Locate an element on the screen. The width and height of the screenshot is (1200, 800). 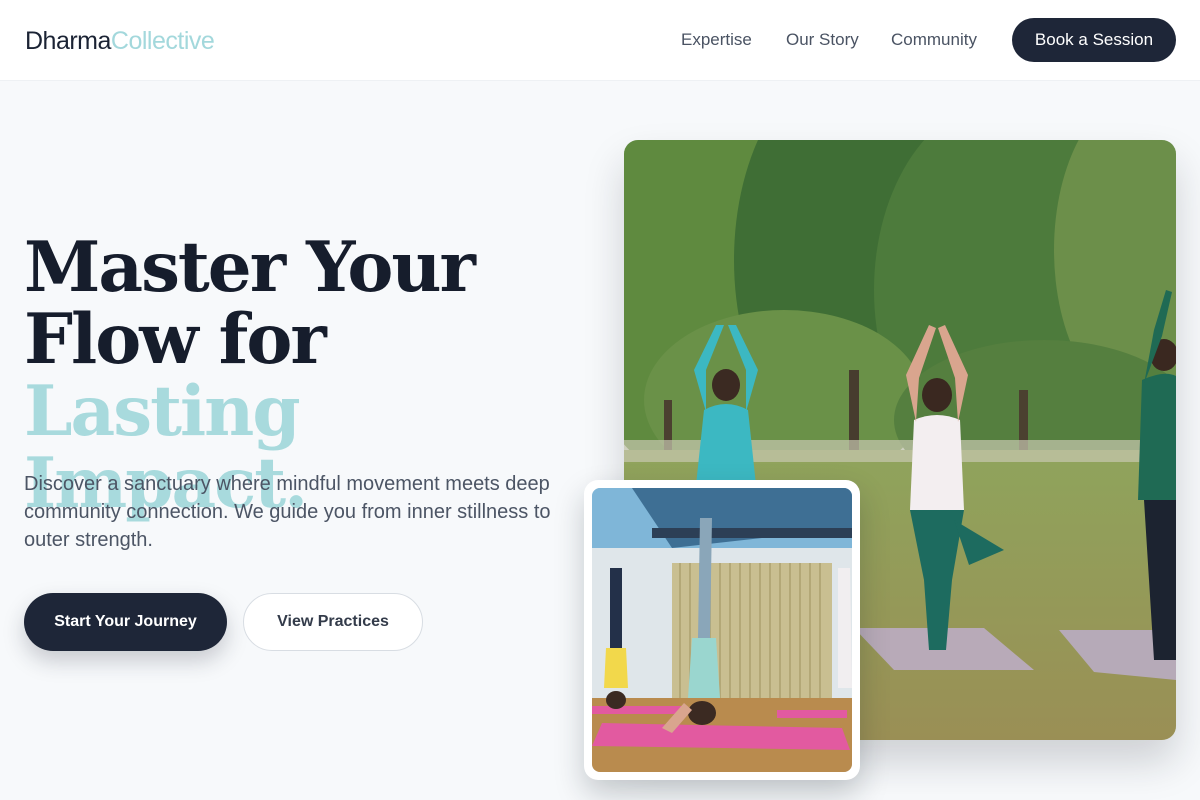
indoor-yoga-illustration is located at coordinates (722, 630).